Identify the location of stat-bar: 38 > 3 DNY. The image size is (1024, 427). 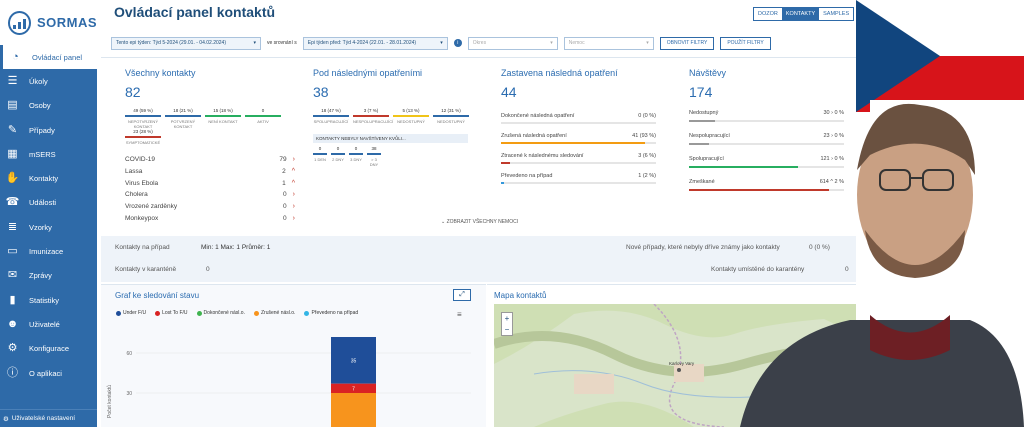
(374, 156).